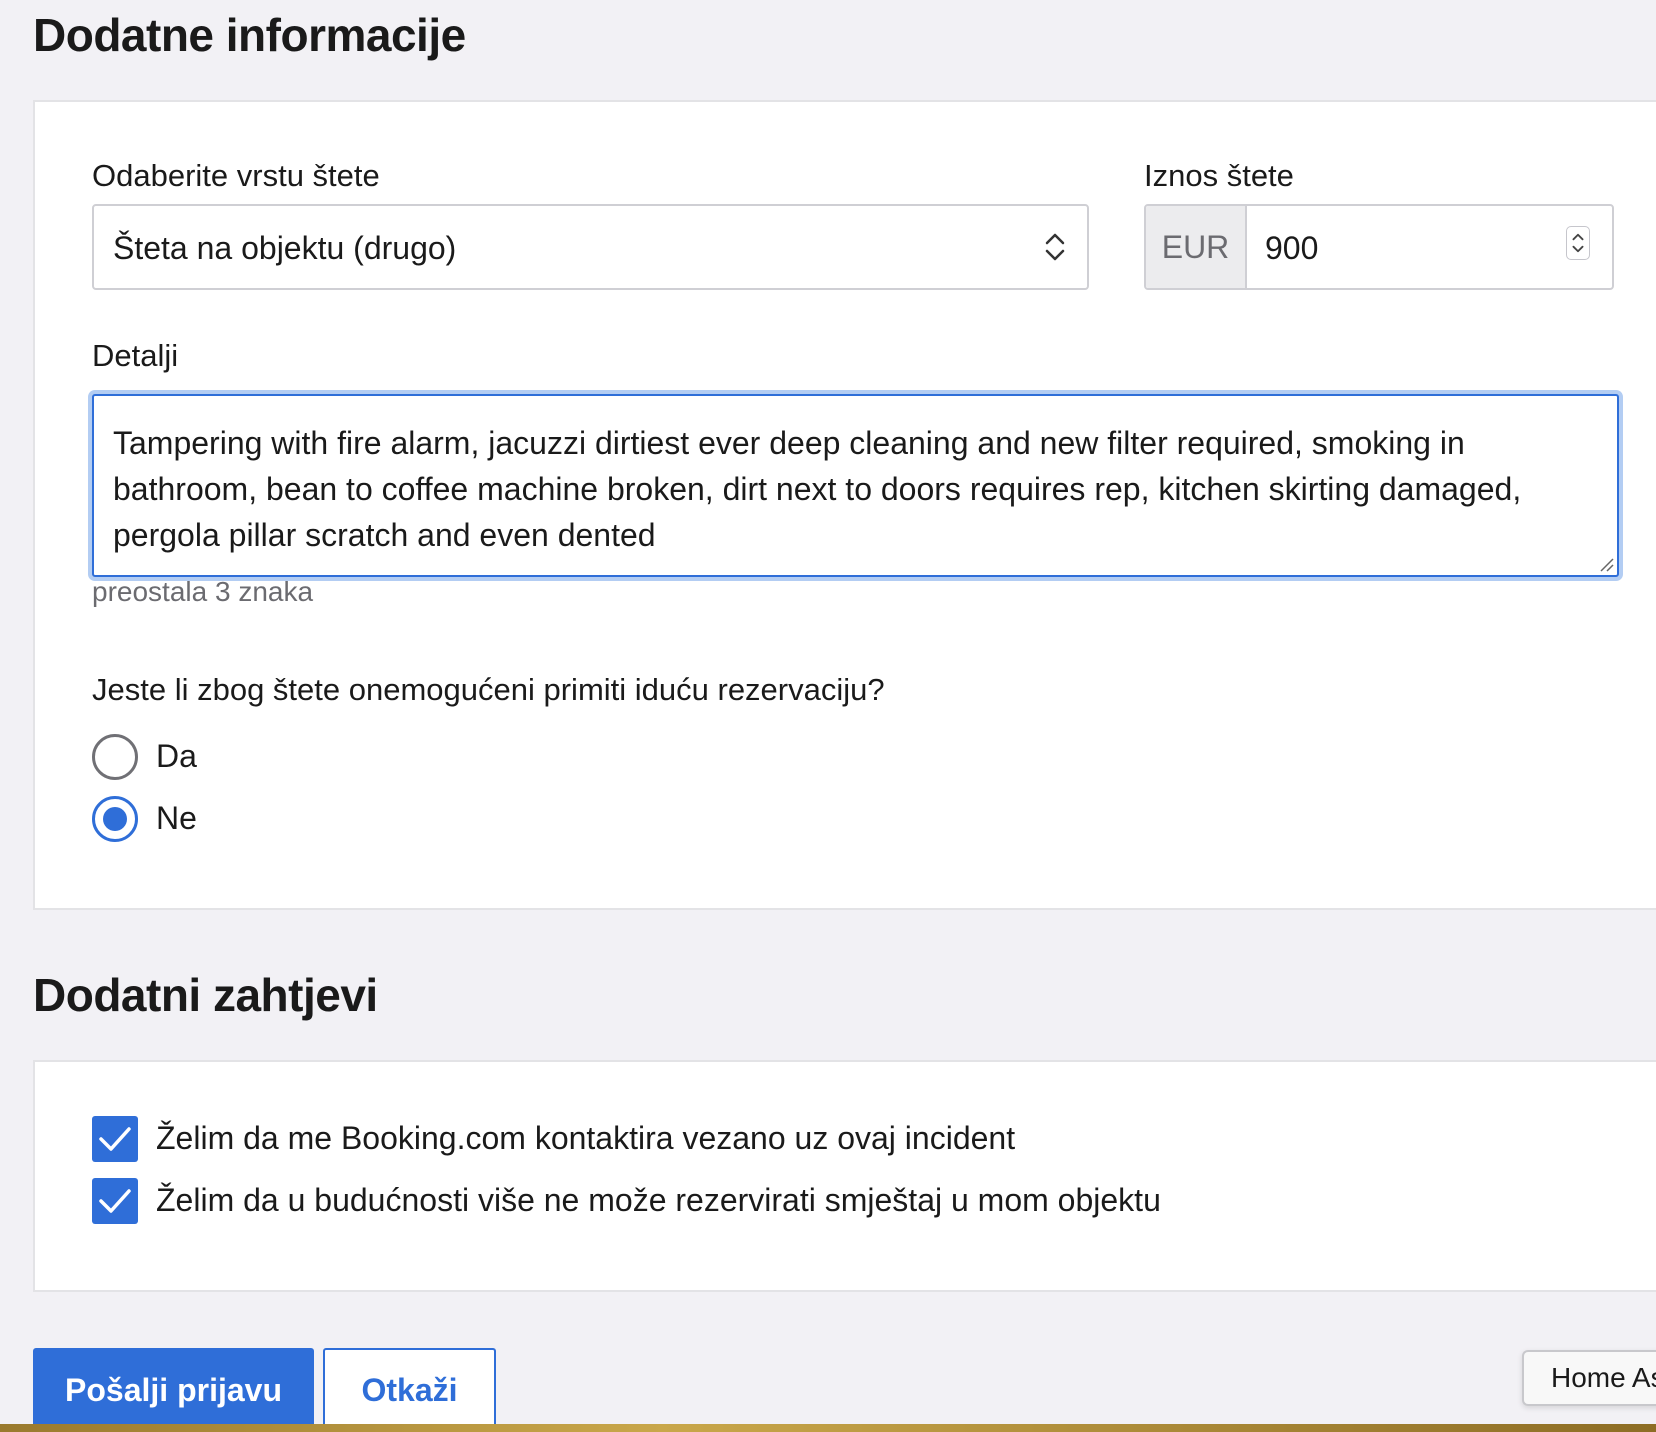 The image size is (1656, 1432). What do you see at coordinates (1291, 248) in the screenshot?
I see `amount-input: 900` at bounding box center [1291, 248].